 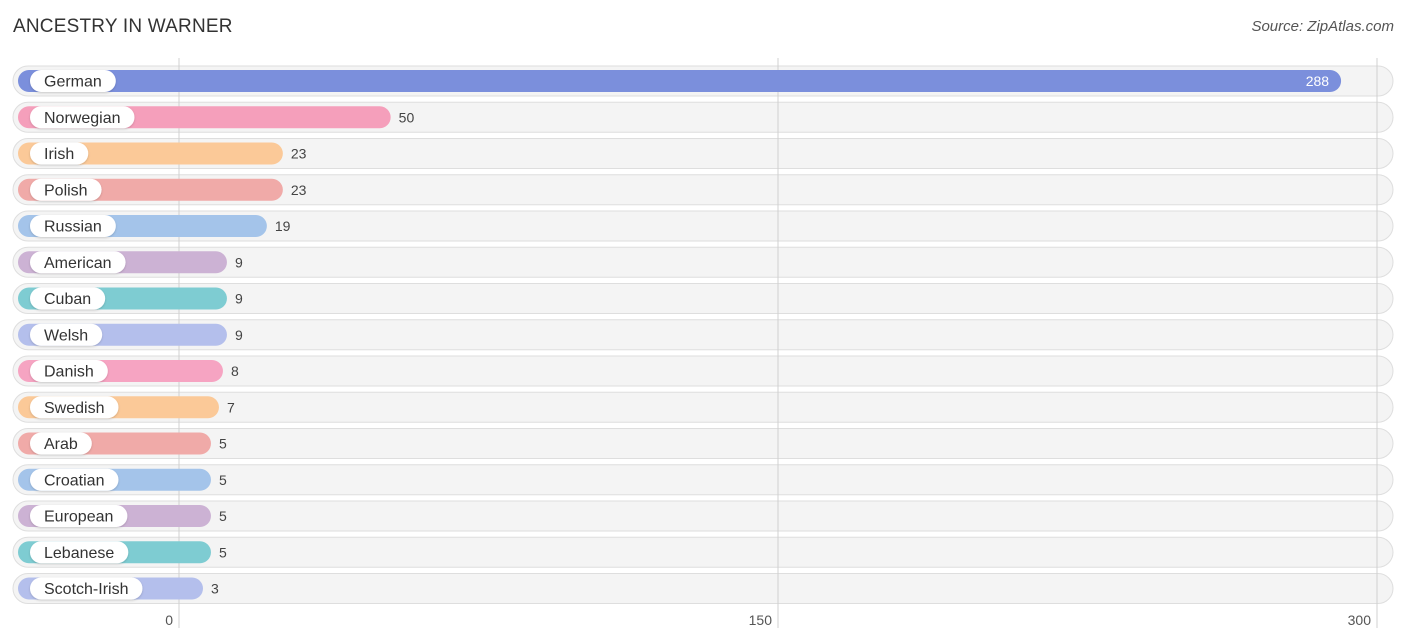 I want to click on bar-label: Welsh, so click(x=66, y=335).